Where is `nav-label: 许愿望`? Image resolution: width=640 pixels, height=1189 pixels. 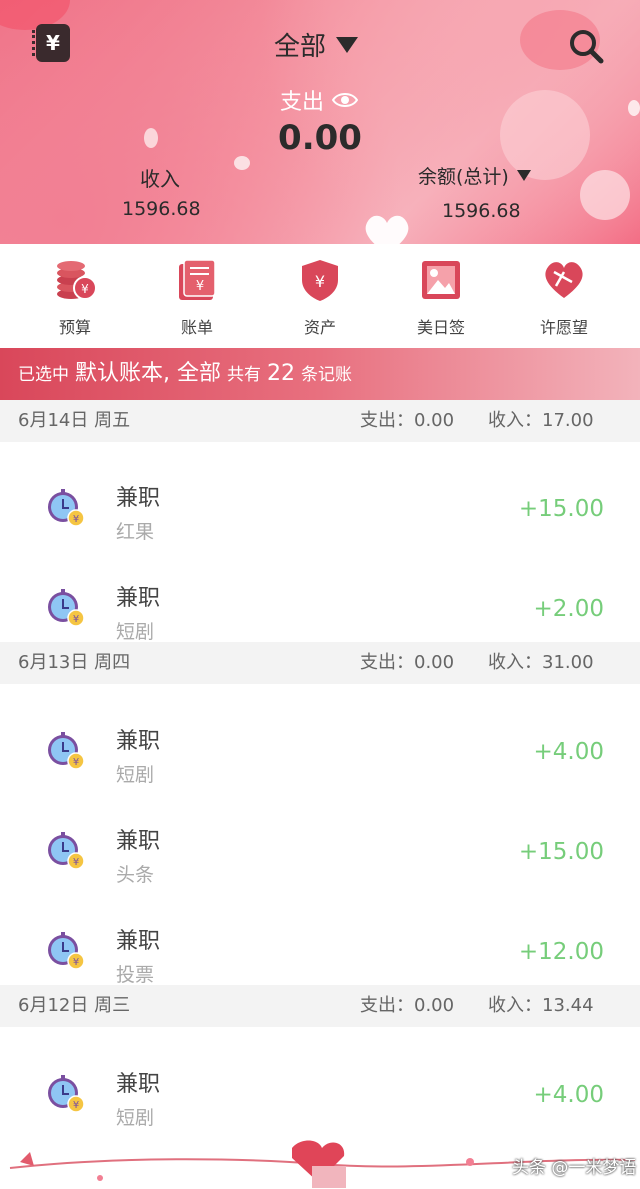
nav-label: 许愿望 is located at coordinates (563, 327).